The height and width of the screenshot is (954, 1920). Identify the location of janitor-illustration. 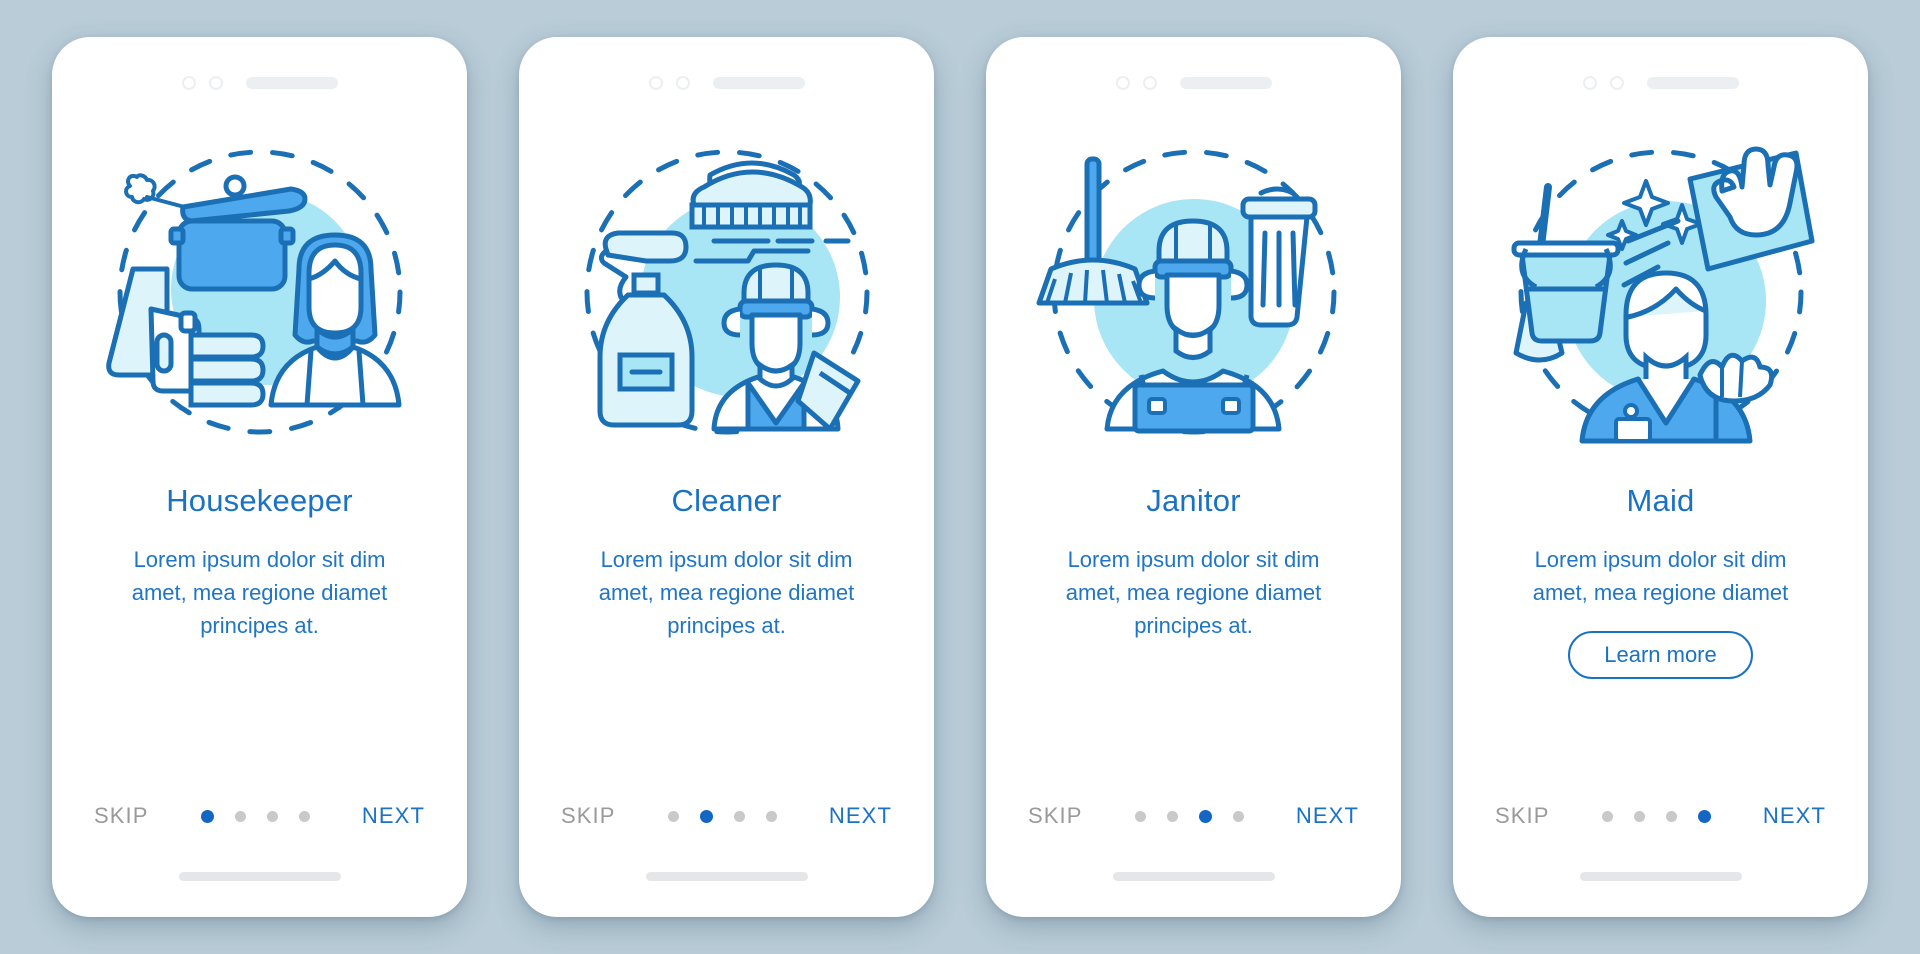
(1186, 292).